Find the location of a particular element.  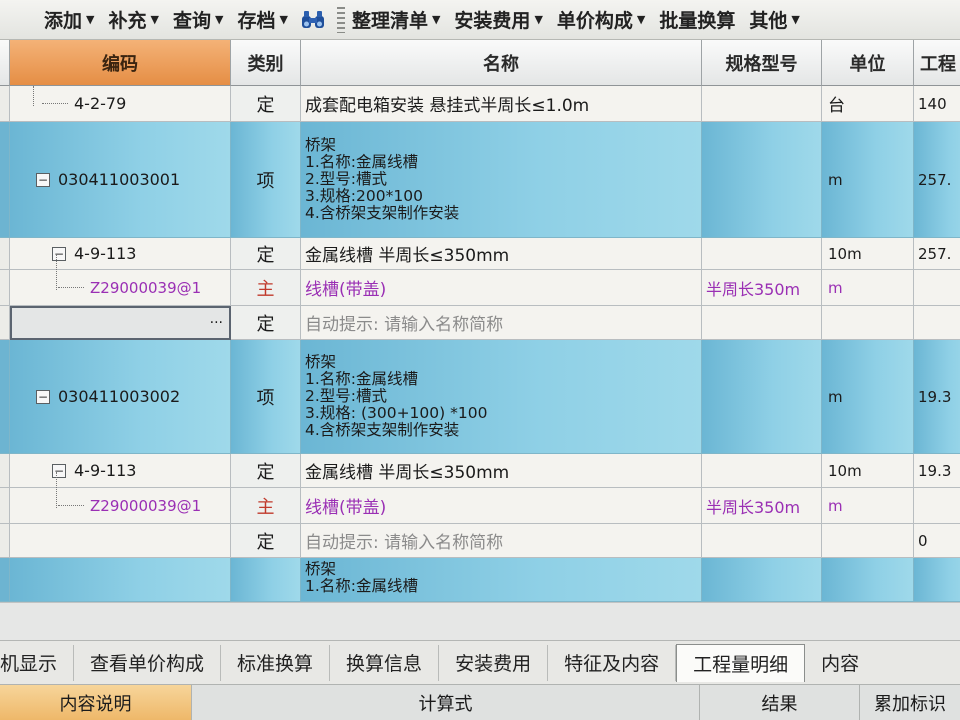

tab-quantity-detail: 工程量明细 is located at coordinates (741, 662).